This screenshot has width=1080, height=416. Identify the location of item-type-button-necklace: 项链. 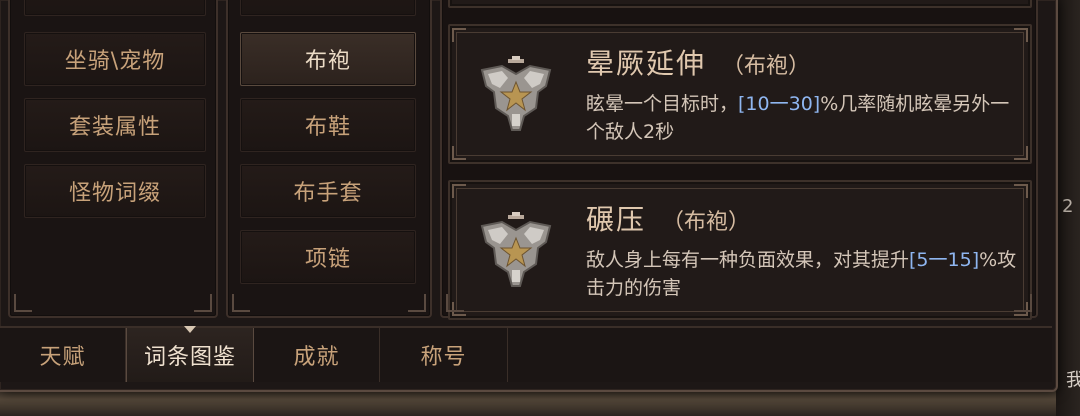
(328, 257).